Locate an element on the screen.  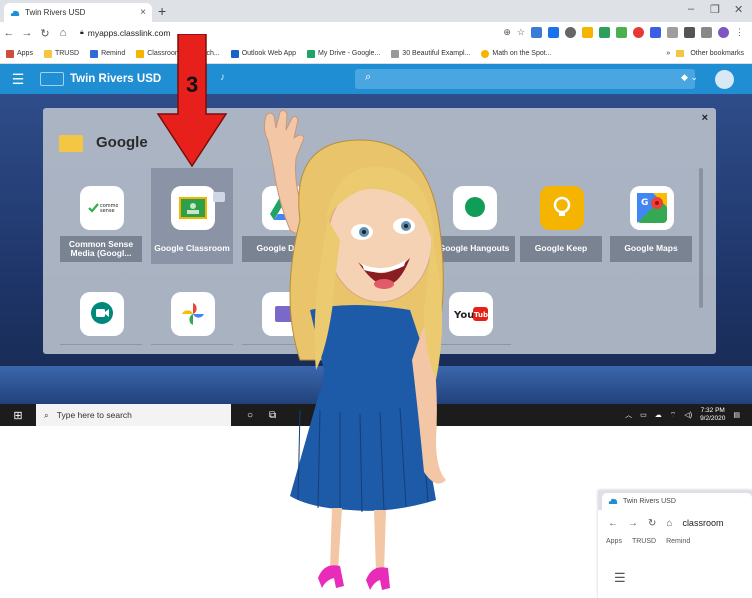
svg-text: sense is located at coordinates (107, 211).